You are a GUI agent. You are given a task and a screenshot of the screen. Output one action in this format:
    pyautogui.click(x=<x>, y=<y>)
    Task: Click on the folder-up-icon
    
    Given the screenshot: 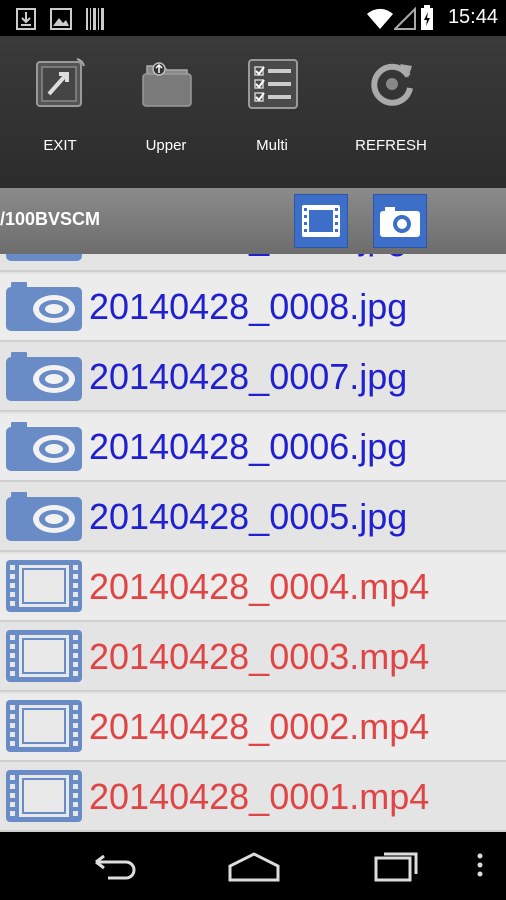 What is the action you would take?
    pyautogui.click(x=167, y=84)
    